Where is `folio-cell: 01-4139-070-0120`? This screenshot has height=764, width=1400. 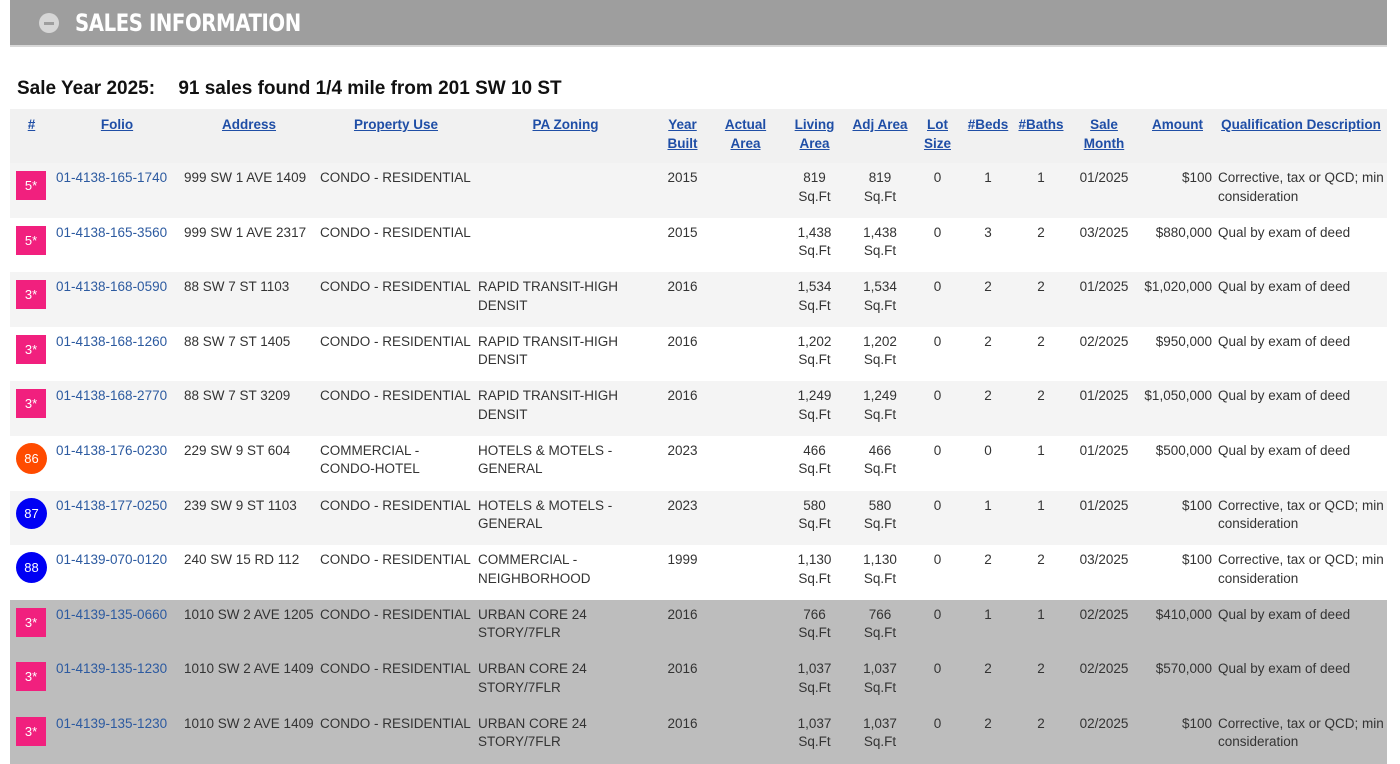
folio-cell: 01-4139-070-0120 is located at coordinates (117, 572).